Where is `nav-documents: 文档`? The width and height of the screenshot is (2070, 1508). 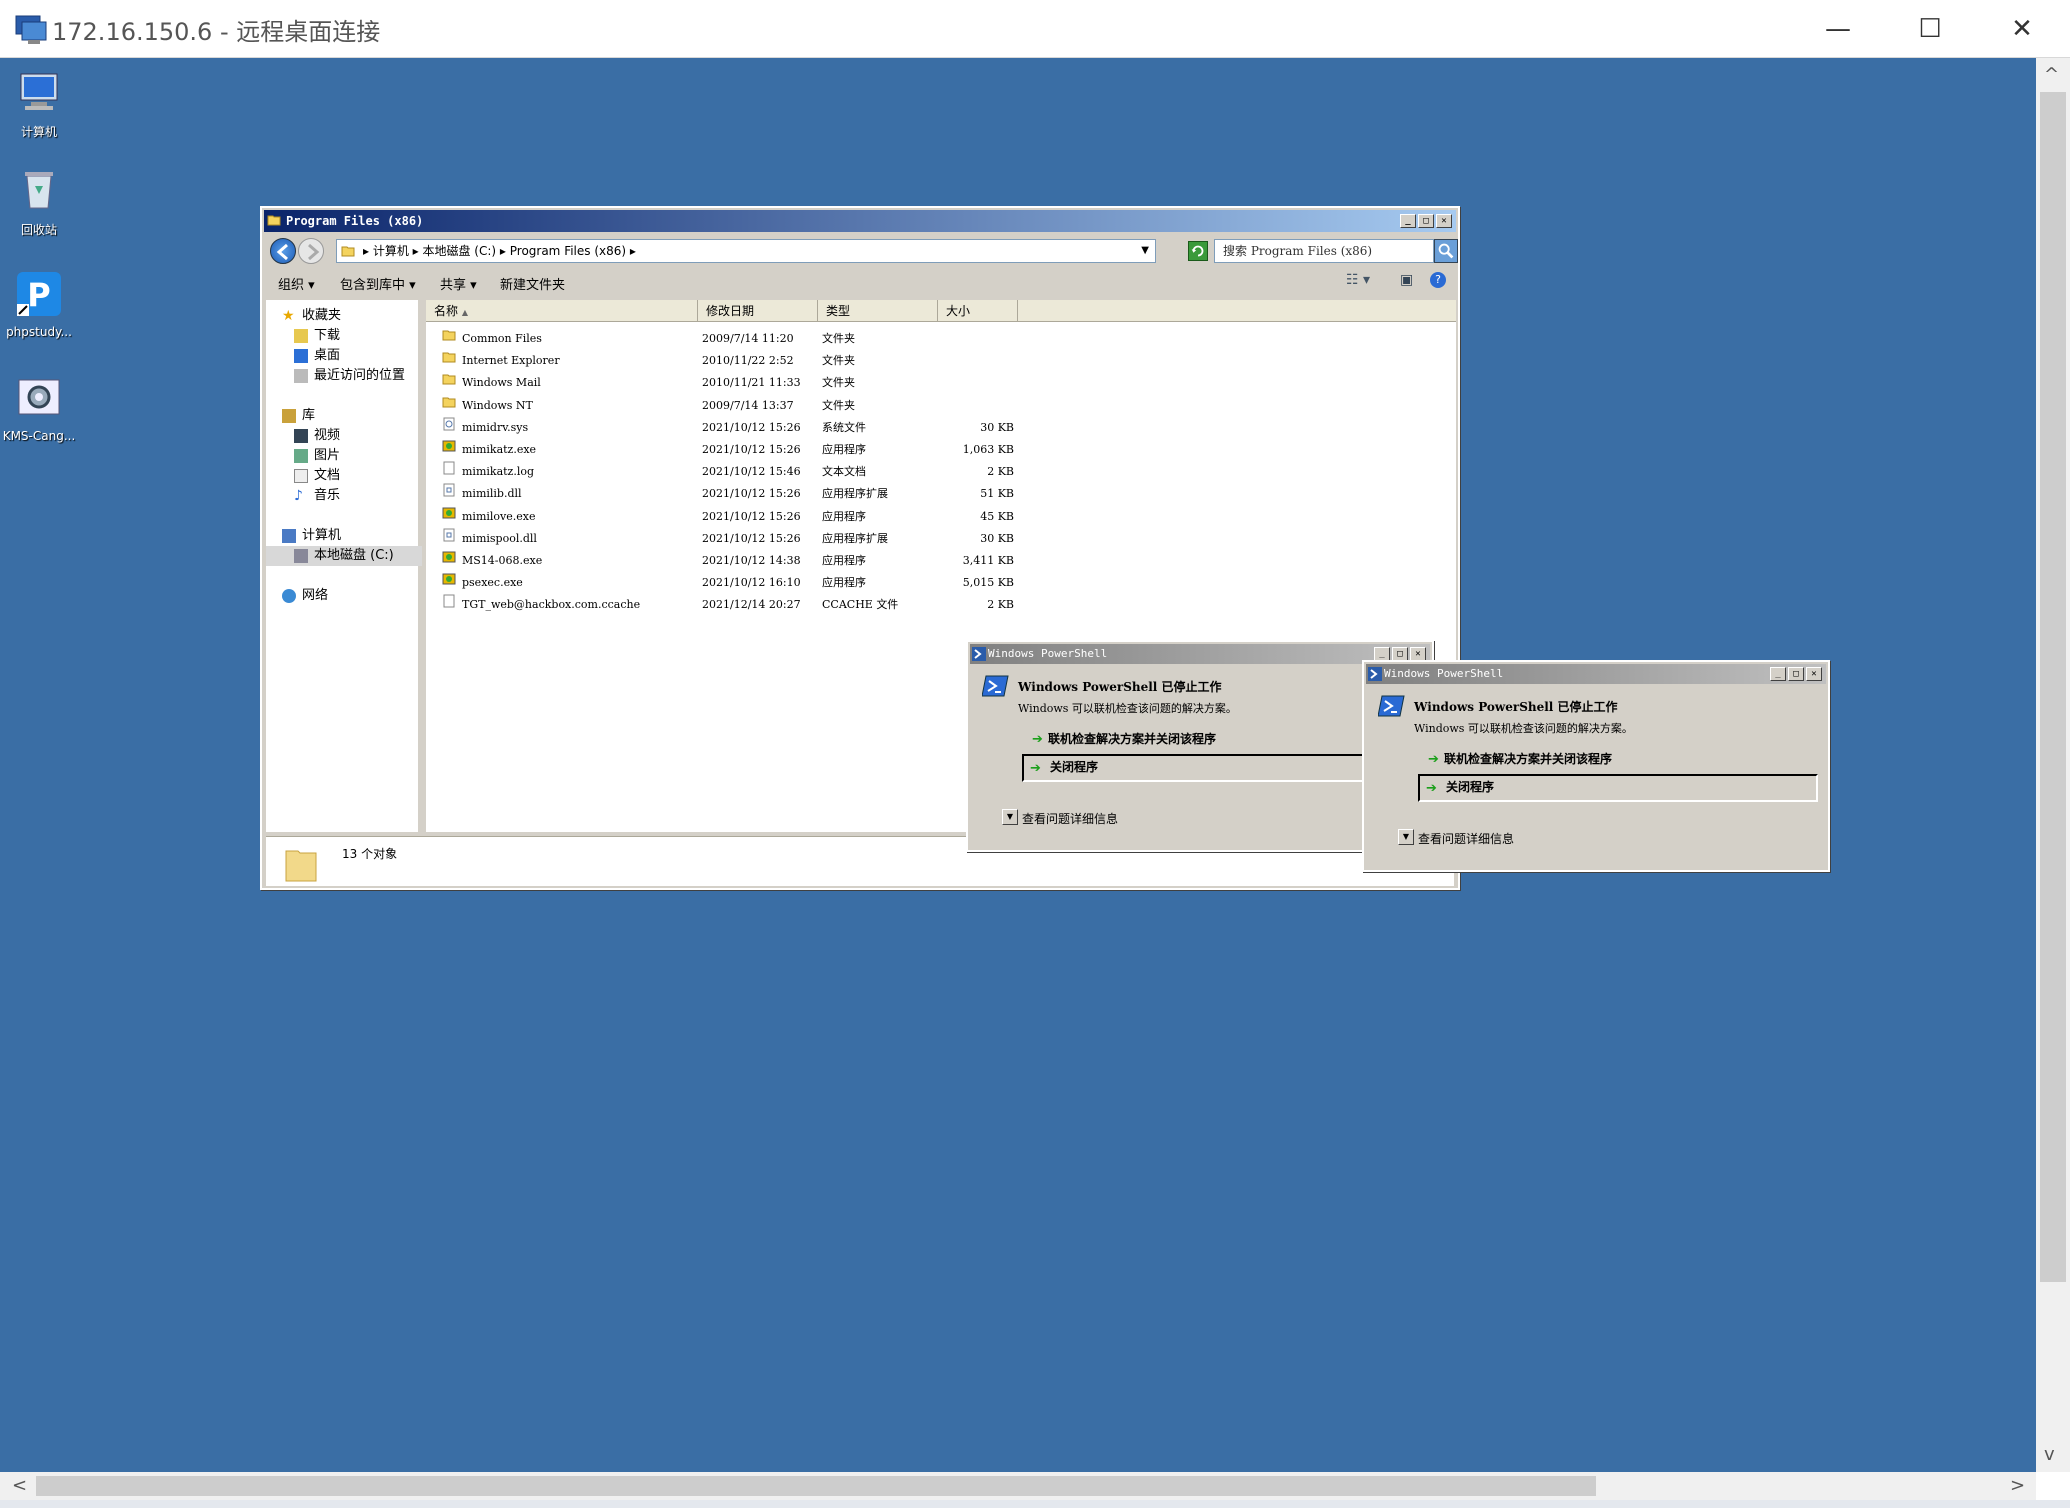 nav-documents: 文档 is located at coordinates (317, 476).